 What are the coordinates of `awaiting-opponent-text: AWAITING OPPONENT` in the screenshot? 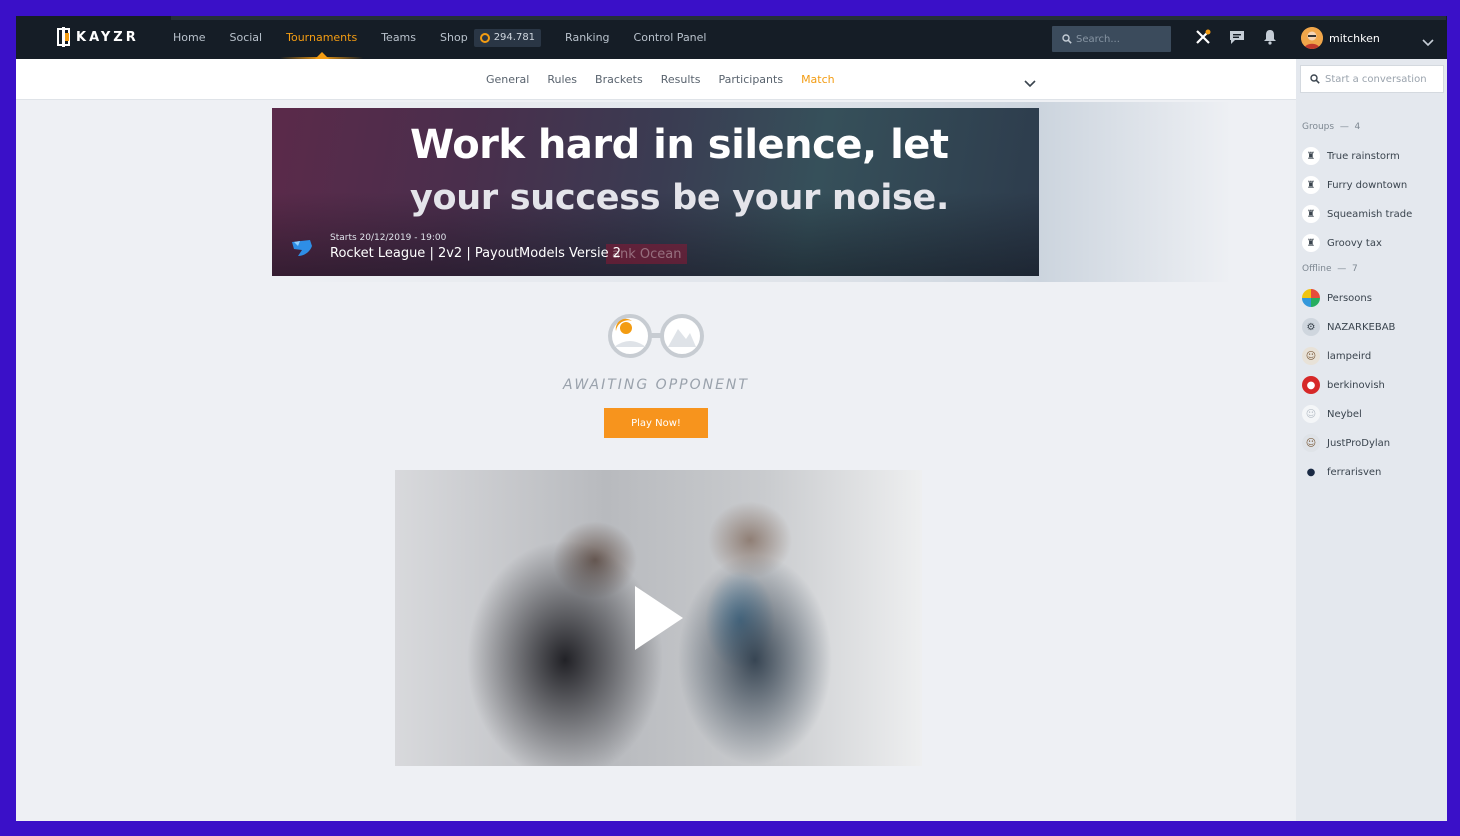 It's located at (656, 385).